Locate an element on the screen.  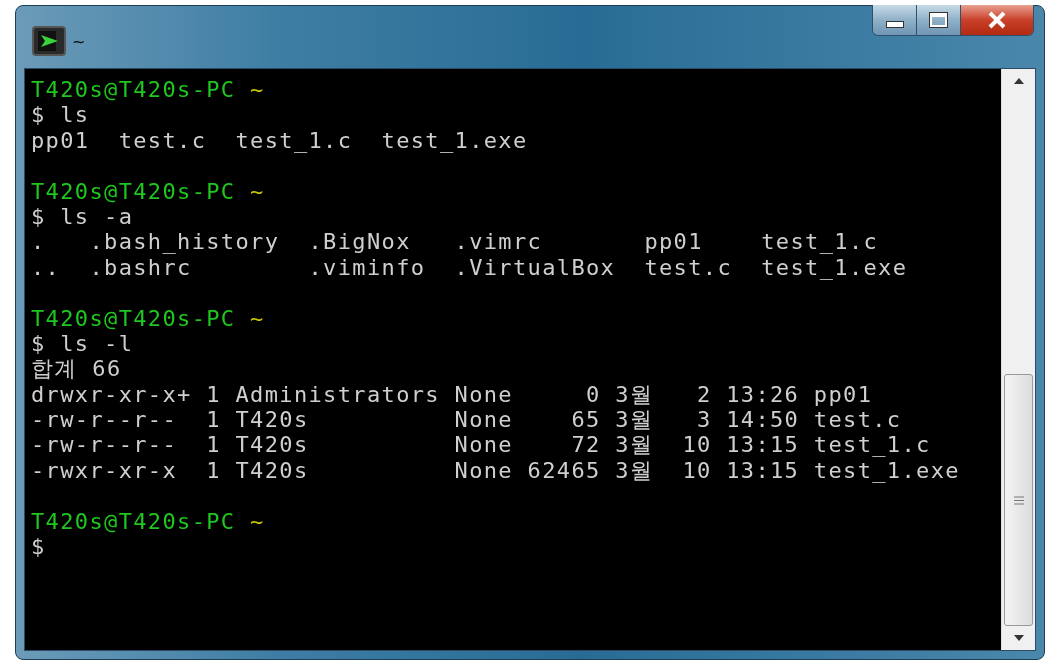
terminal-line: . .bash_history .BigNox .vimrc pp01 test_1.c is located at coordinates (455, 242).